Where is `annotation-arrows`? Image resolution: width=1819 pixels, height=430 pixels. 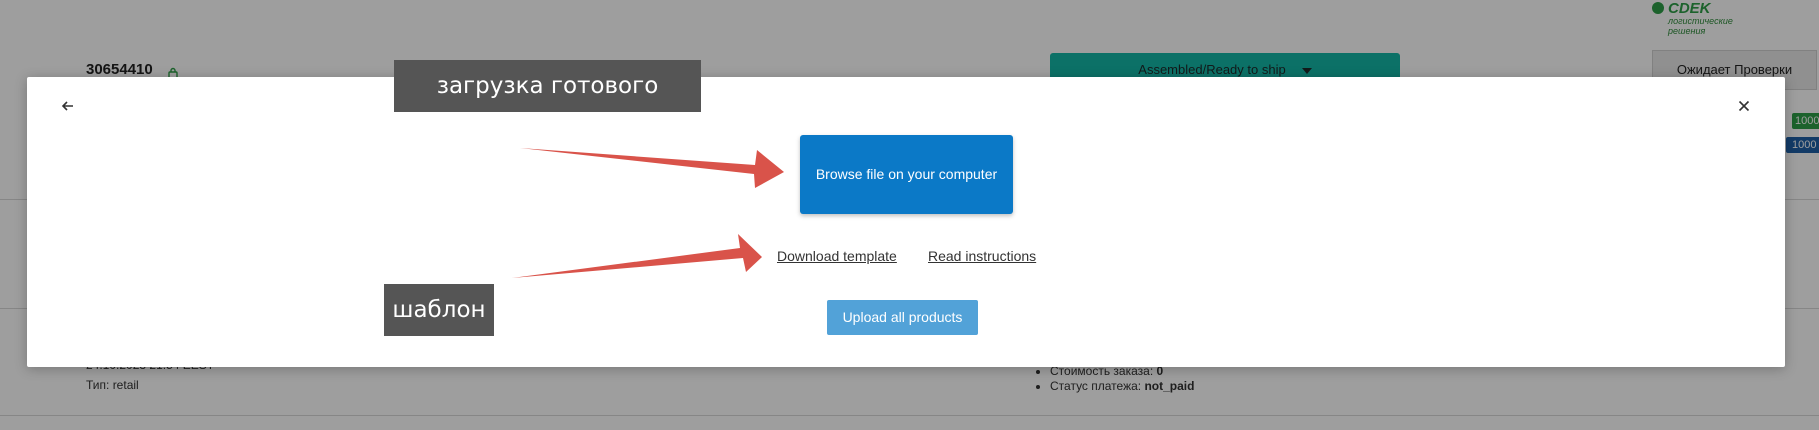 annotation-arrows is located at coordinates (648, 213).